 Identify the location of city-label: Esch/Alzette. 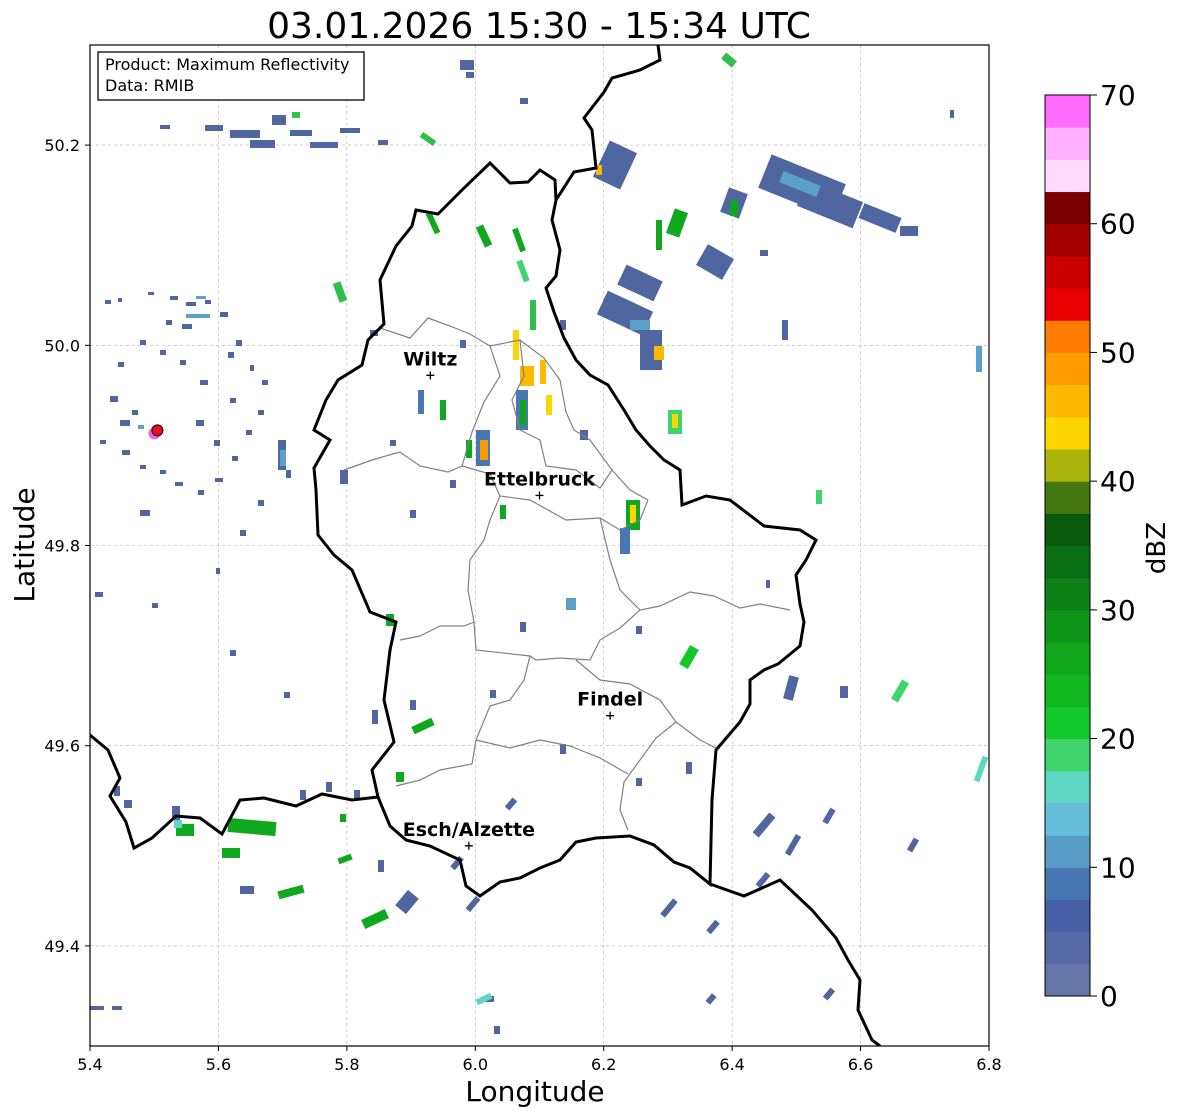
(469, 830).